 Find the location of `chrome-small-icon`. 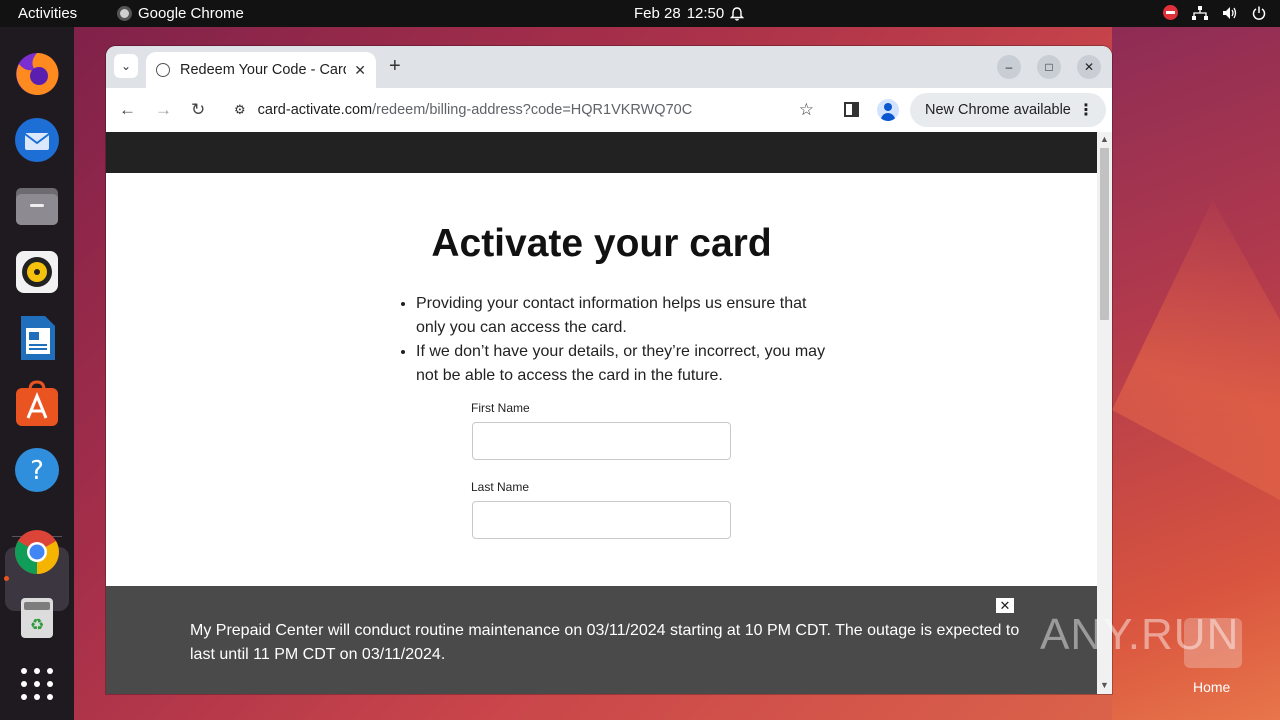

chrome-small-icon is located at coordinates (124, 13).